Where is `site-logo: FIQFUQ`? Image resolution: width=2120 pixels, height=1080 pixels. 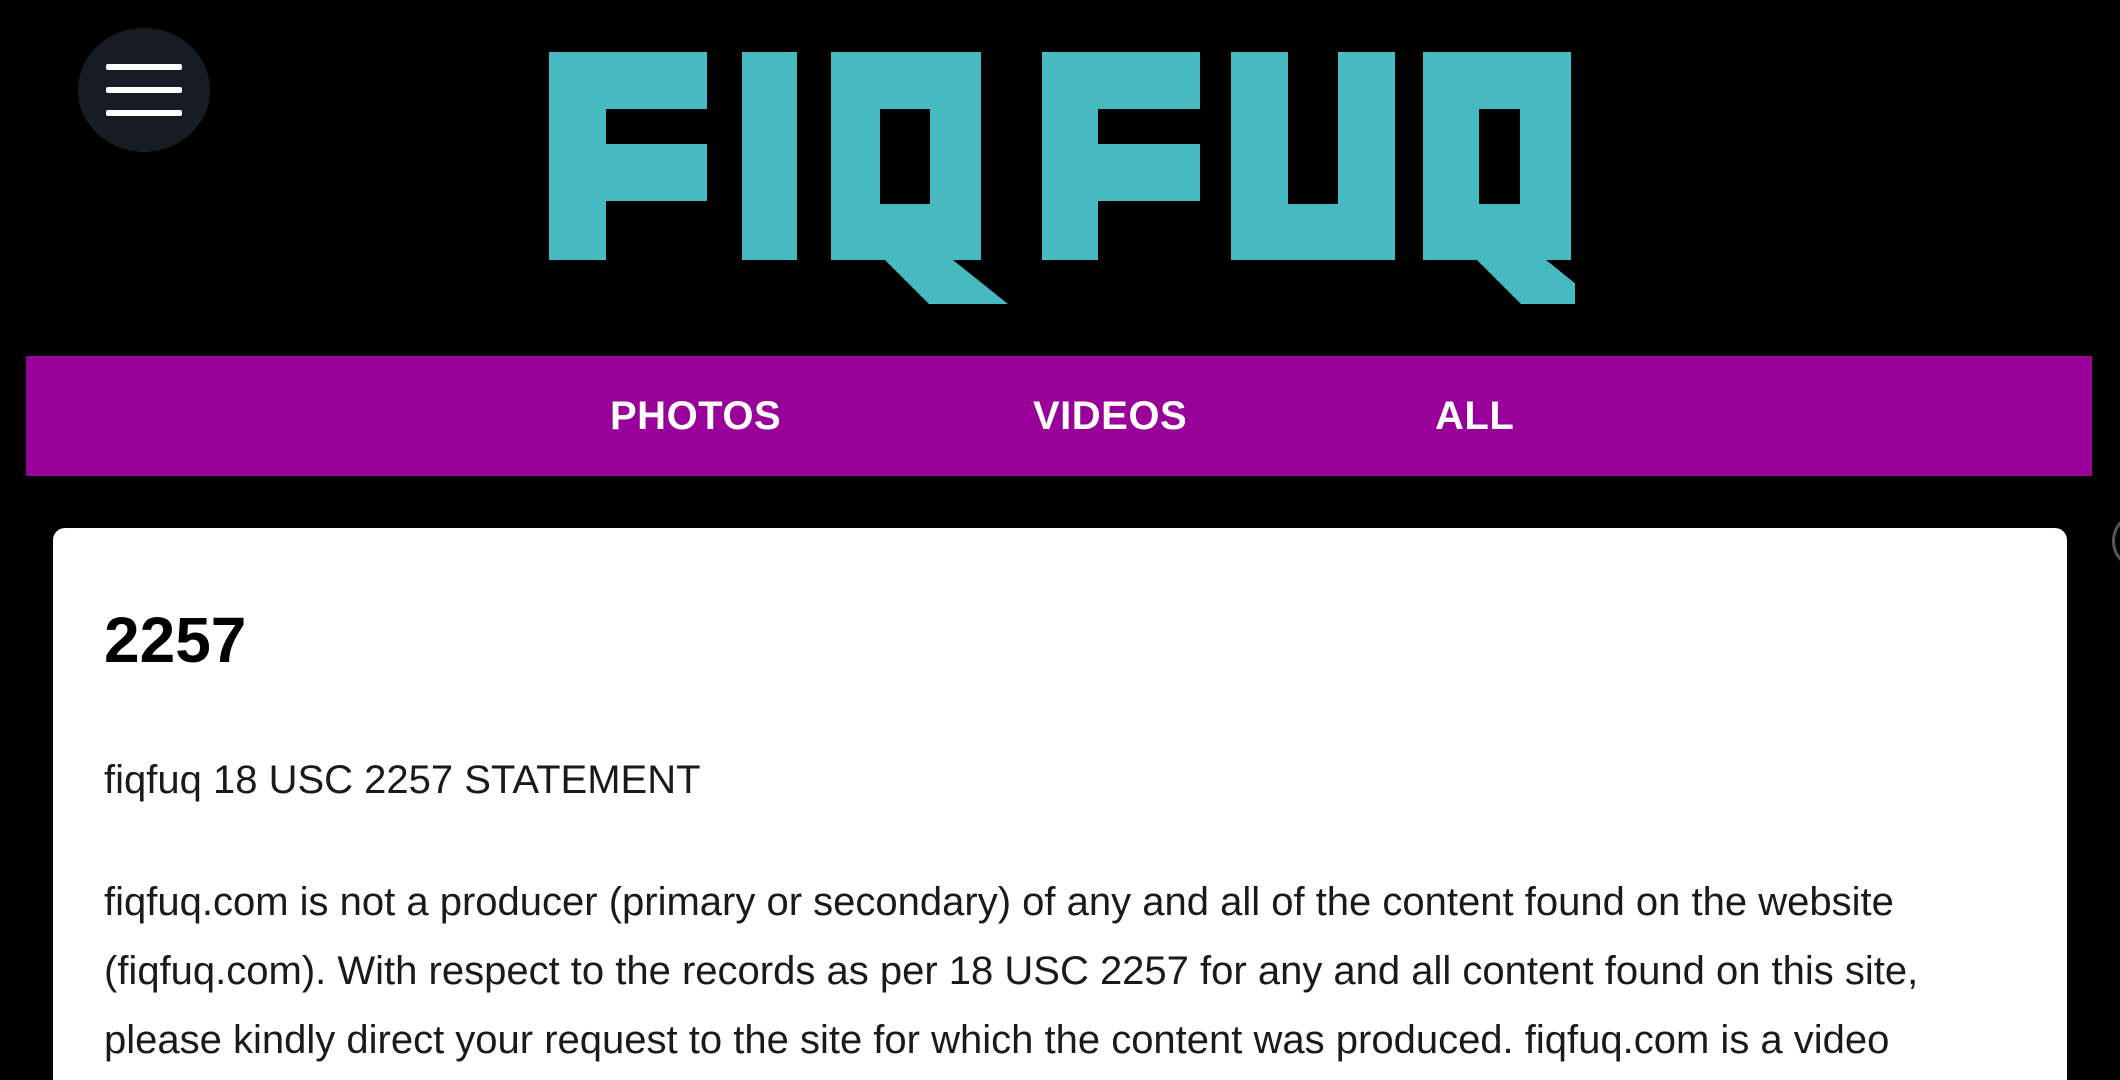 site-logo: FIQFUQ is located at coordinates (1060, 178).